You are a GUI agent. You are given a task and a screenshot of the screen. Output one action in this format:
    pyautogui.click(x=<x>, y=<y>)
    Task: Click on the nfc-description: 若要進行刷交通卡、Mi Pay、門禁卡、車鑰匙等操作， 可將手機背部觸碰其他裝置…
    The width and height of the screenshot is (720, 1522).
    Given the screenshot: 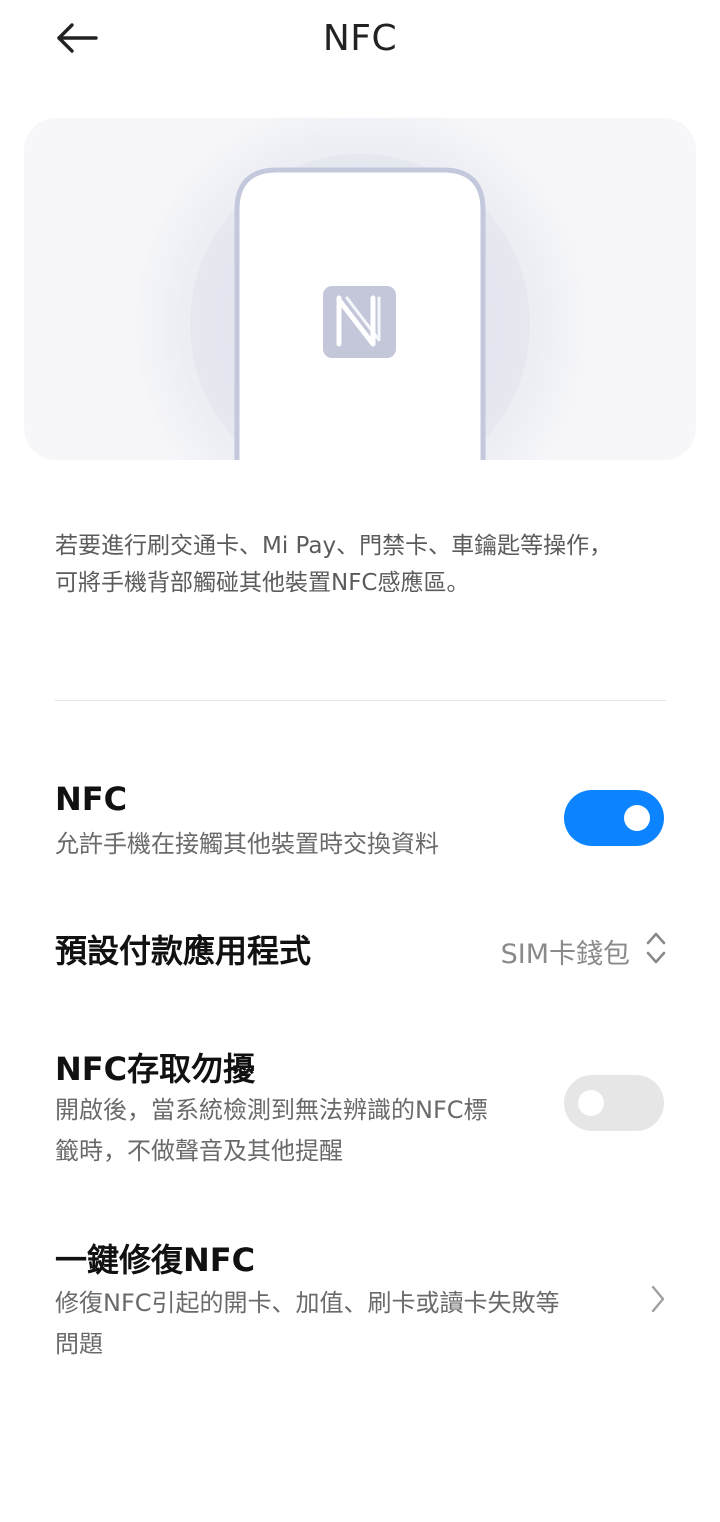 What is the action you would take?
    pyautogui.click(x=365, y=565)
    